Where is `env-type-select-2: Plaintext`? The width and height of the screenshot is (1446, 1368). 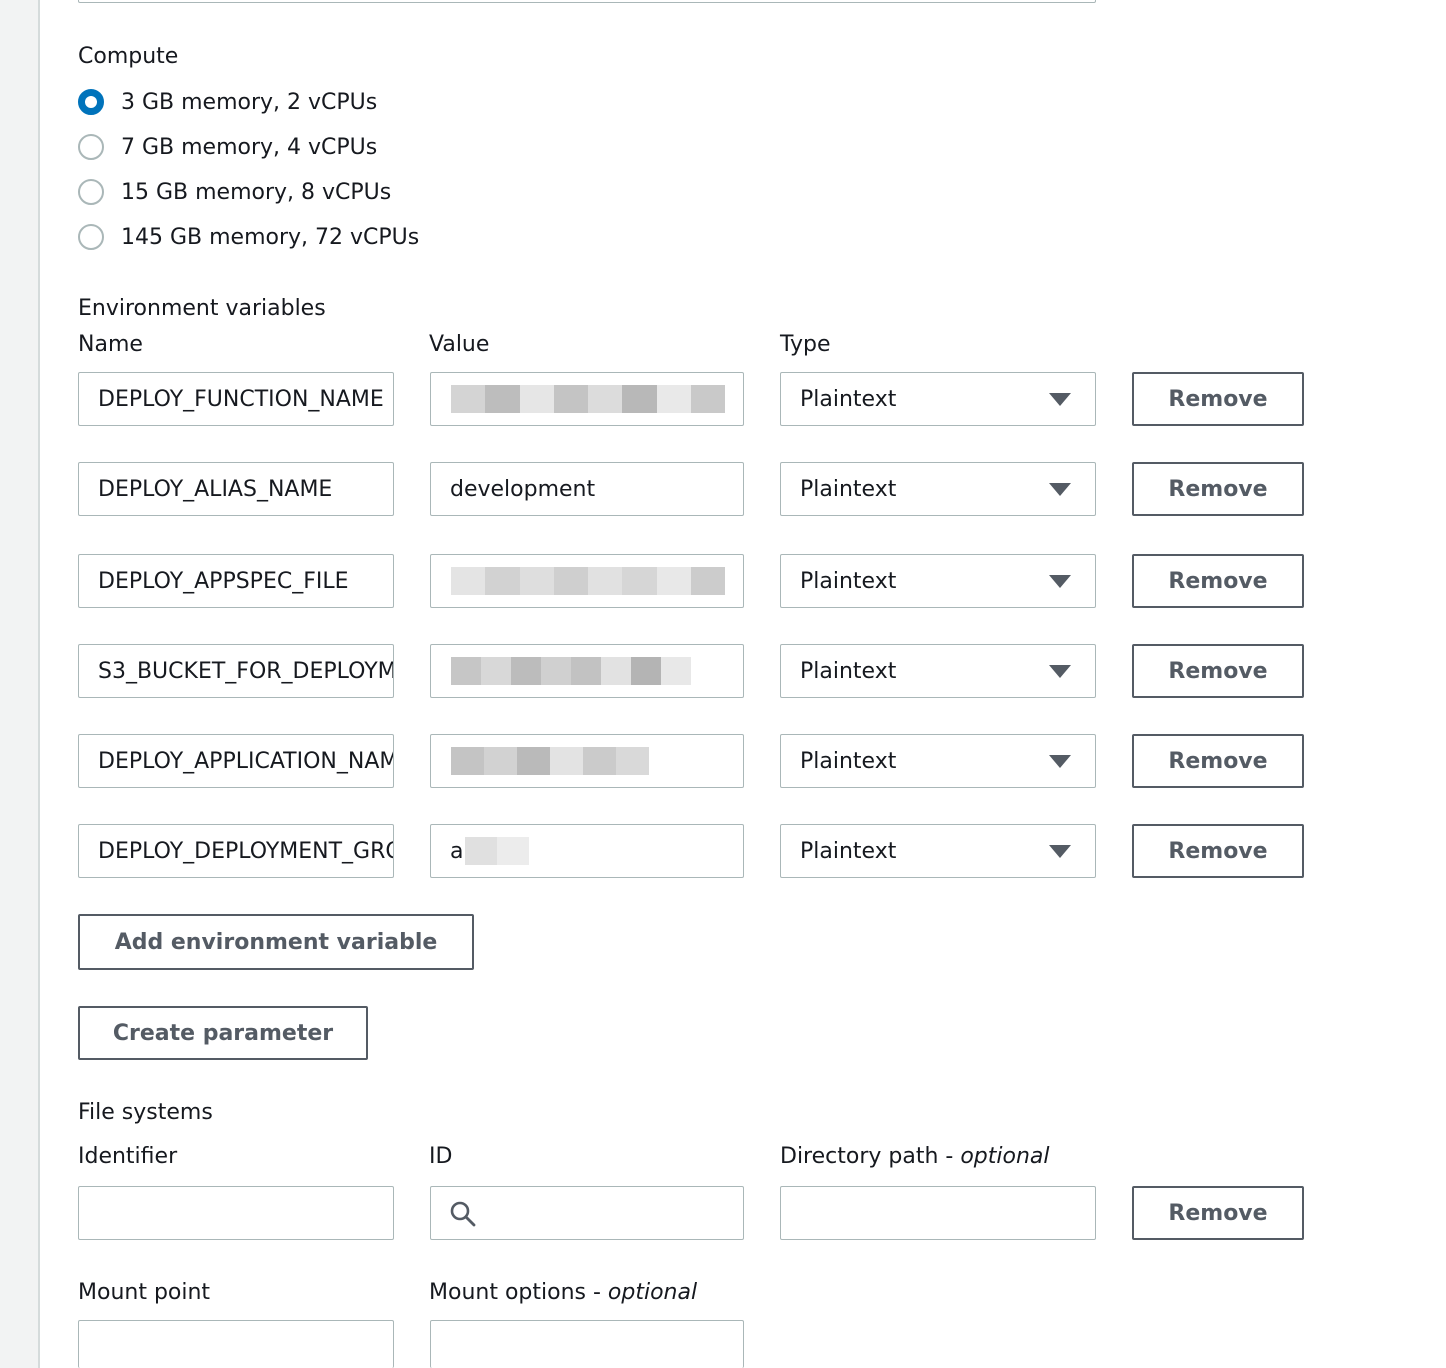
env-type-select-2: Plaintext is located at coordinates (938, 489).